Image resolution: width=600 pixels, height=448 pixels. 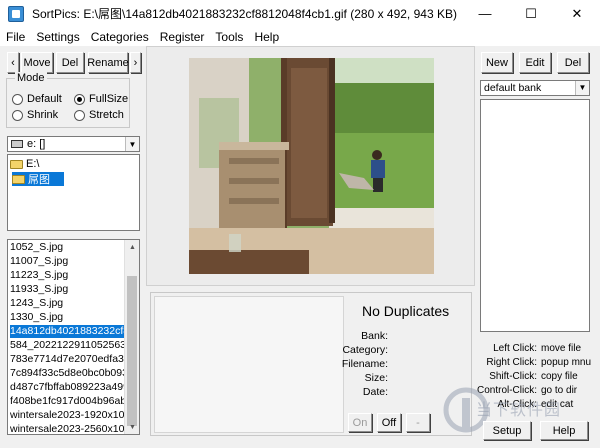 What do you see at coordinates (485, 13) in the screenshot?
I see `minimize-button: —` at bounding box center [485, 13].